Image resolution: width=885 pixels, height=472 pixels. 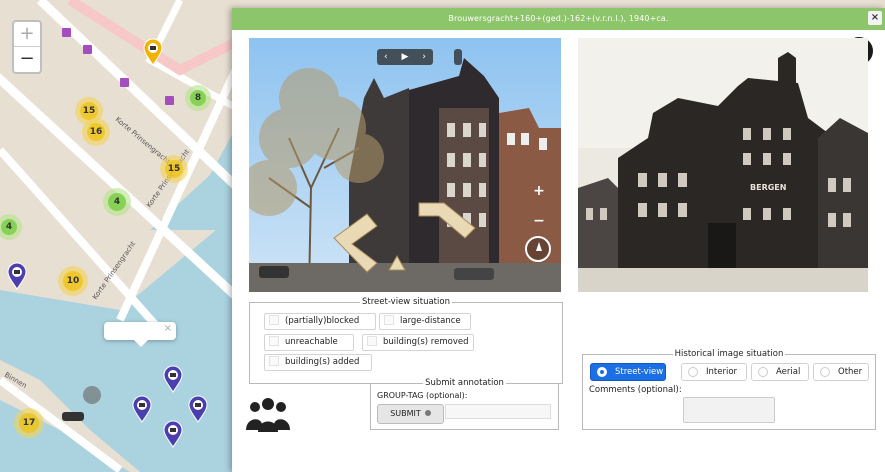 What do you see at coordinates (174, 169) in the screenshot?
I see `marker-cluster: 15` at bounding box center [174, 169].